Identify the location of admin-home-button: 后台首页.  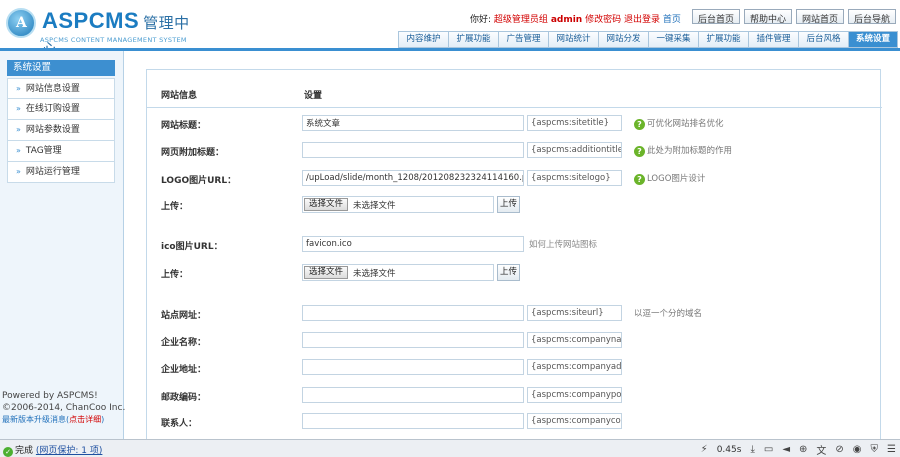
(715, 17).